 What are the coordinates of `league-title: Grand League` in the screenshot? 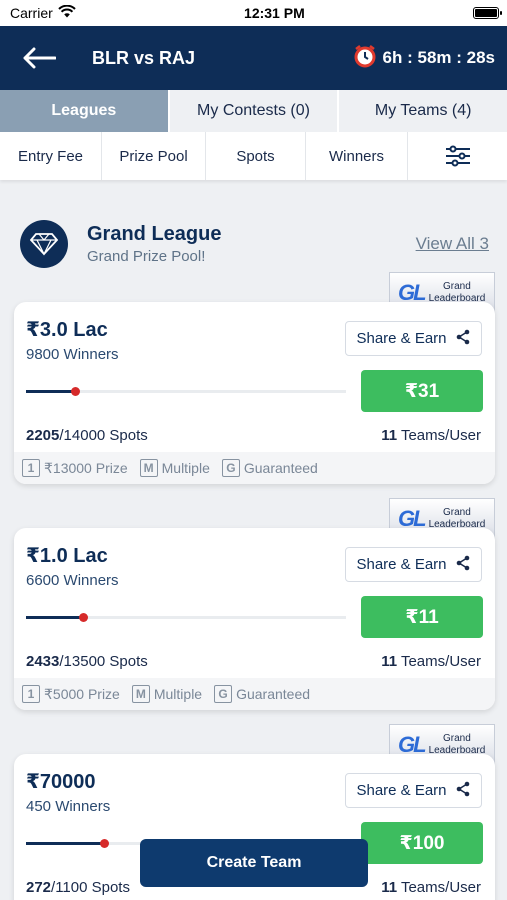 It's located at (154, 234).